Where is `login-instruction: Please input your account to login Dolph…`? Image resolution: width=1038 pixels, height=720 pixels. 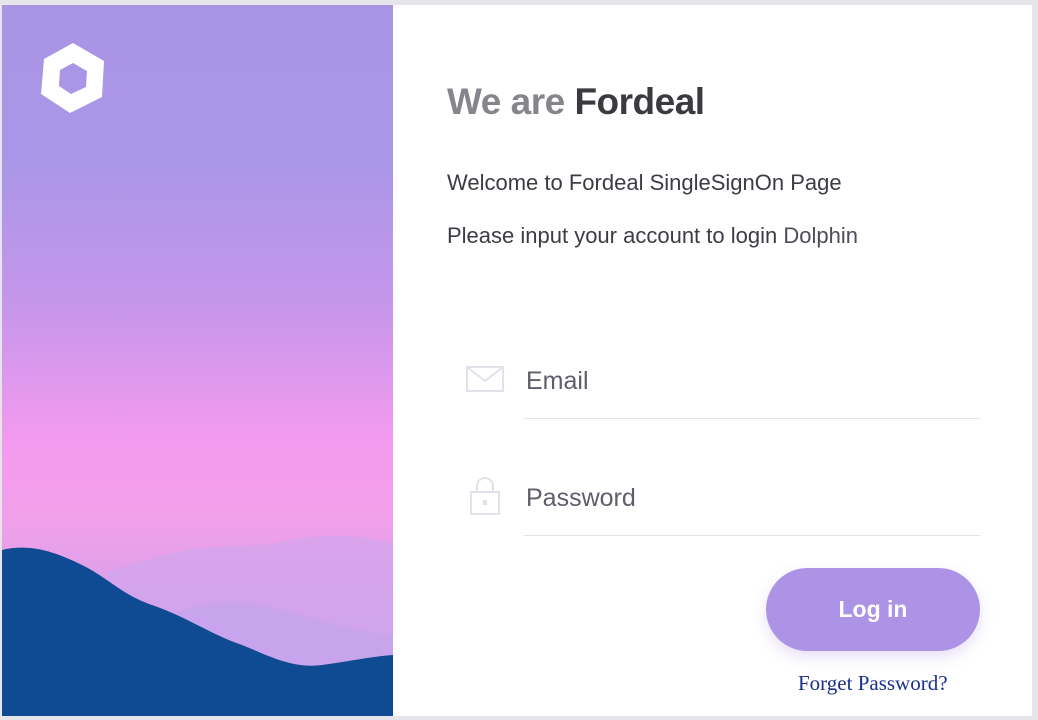
login-instruction: Please input your account to login Dolph… is located at coordinates (652, 236).